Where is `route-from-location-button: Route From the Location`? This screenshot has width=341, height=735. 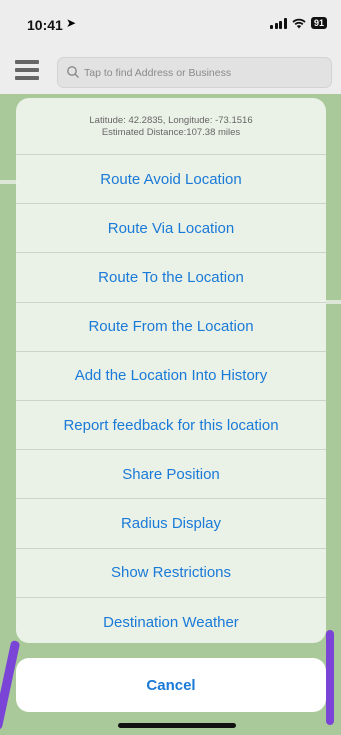
route-from-location-button: Route From the Location is located at coordinates (171, 327).